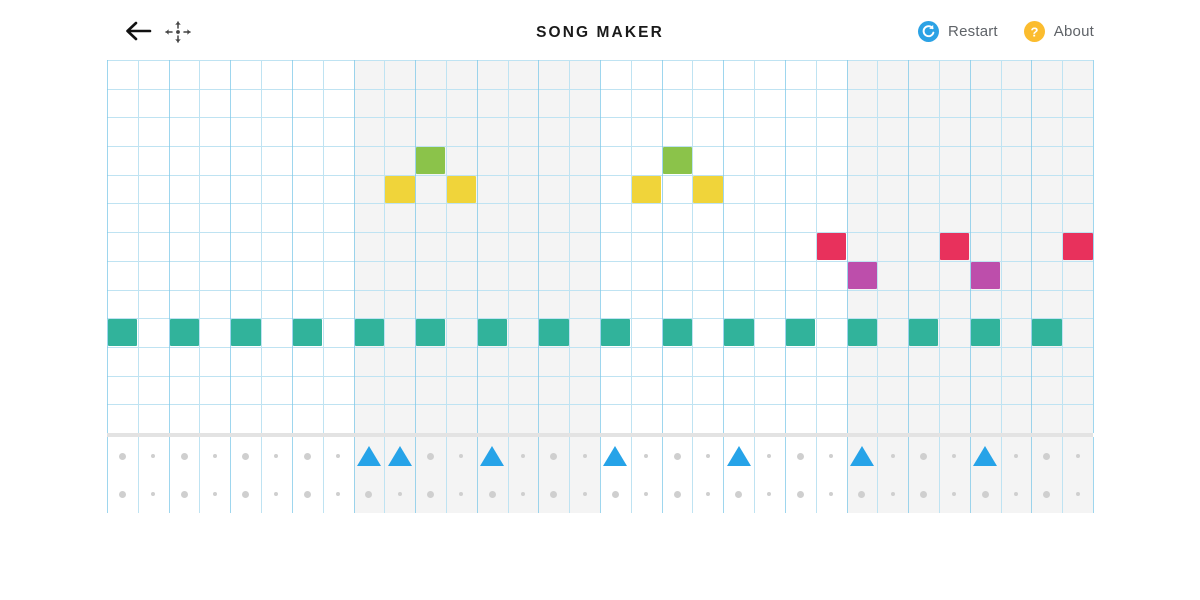  I want to click on about-button: ? About, so click(1058, 31).